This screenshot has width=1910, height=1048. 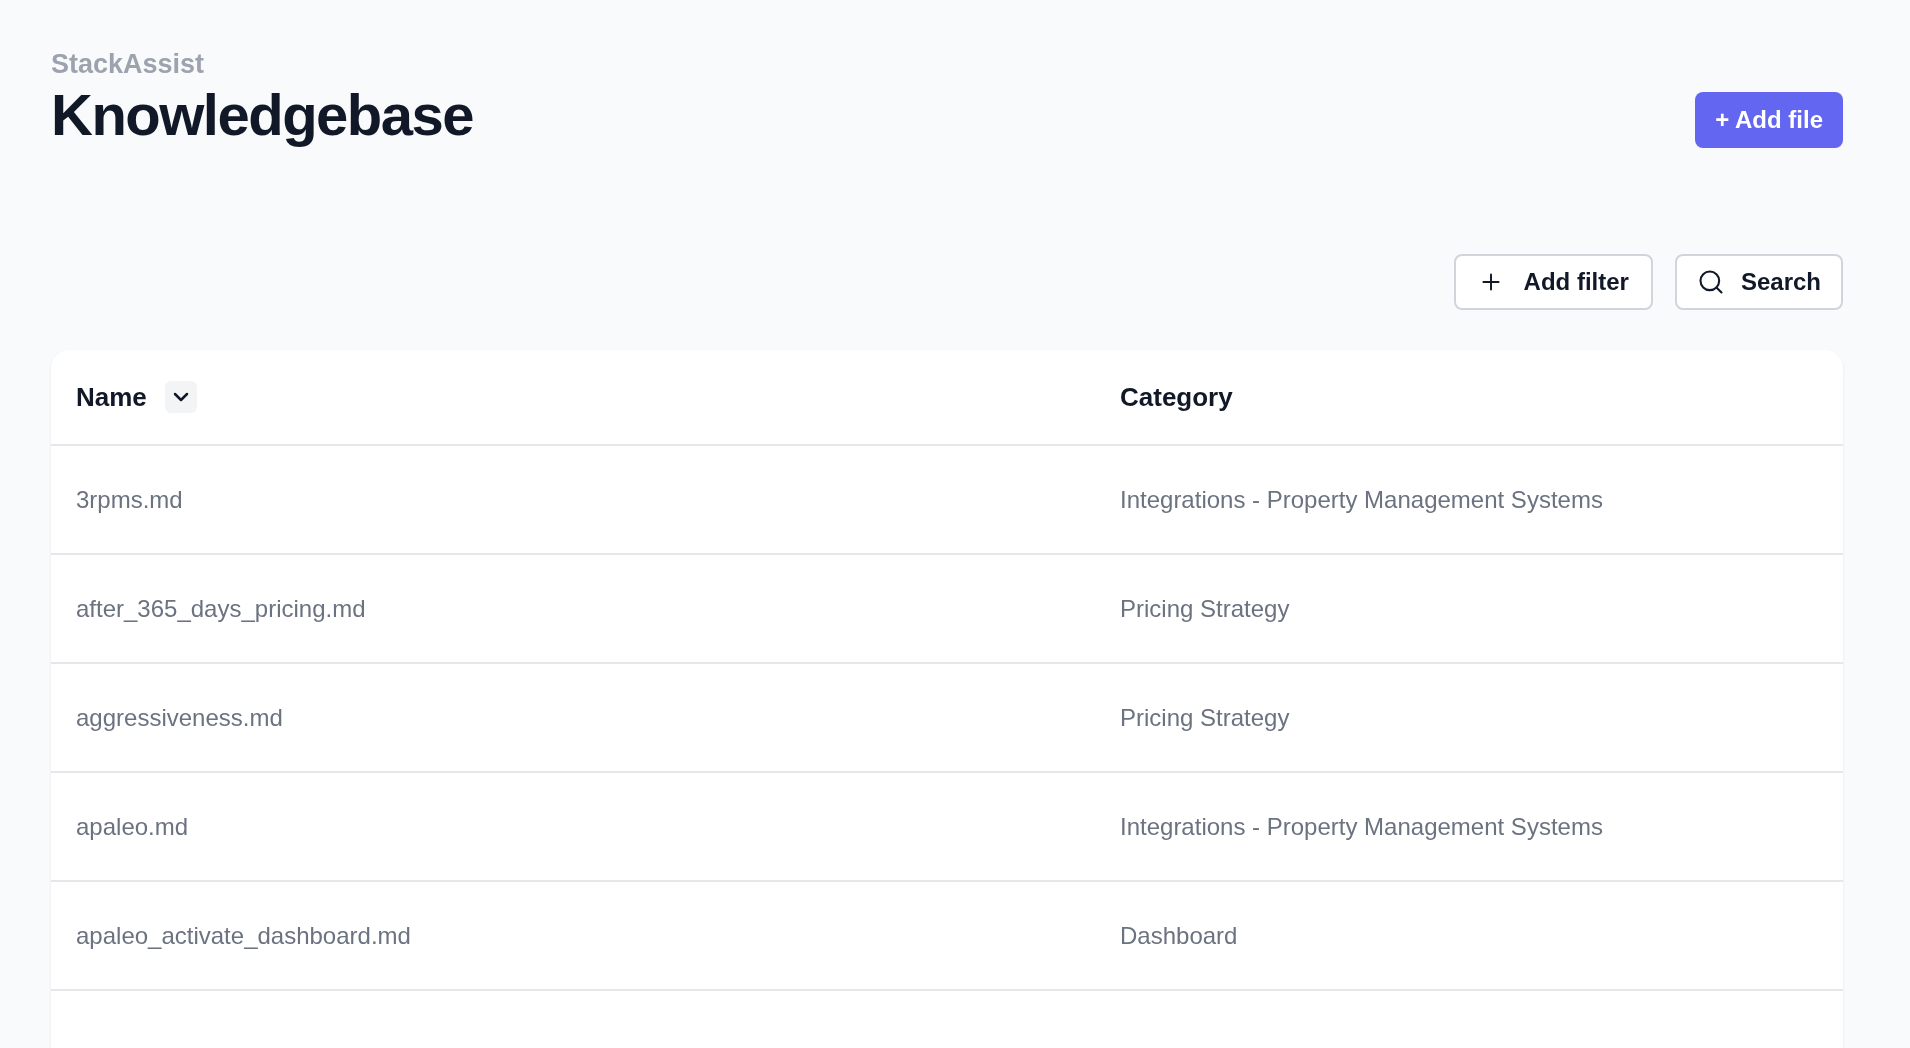 What do you see at coordinates (1553, 282) in the screenshot?
I see `add-filter-button: Add filter` at bounding box center [1553, 282].